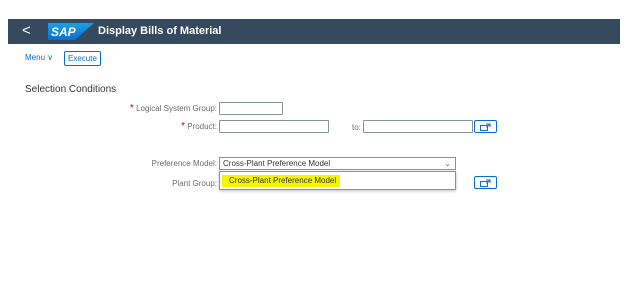 Image resolution: width=634 pixels, height=303 pixels. What do you see at coordinates (337, 163) in the screenshot?
I see `preference-model-select: Cross-Plant Preference Model ⌄` at bounding box center [337, 163].